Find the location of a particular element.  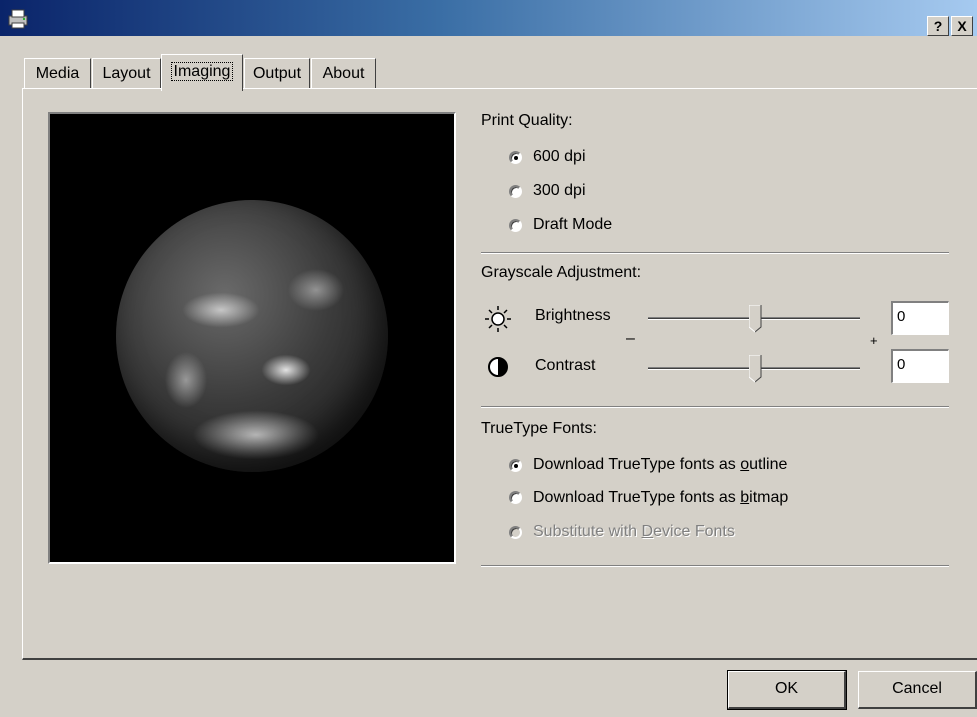

radio-300dpi-label: 300 dpi is located at coordinates (559, 191).